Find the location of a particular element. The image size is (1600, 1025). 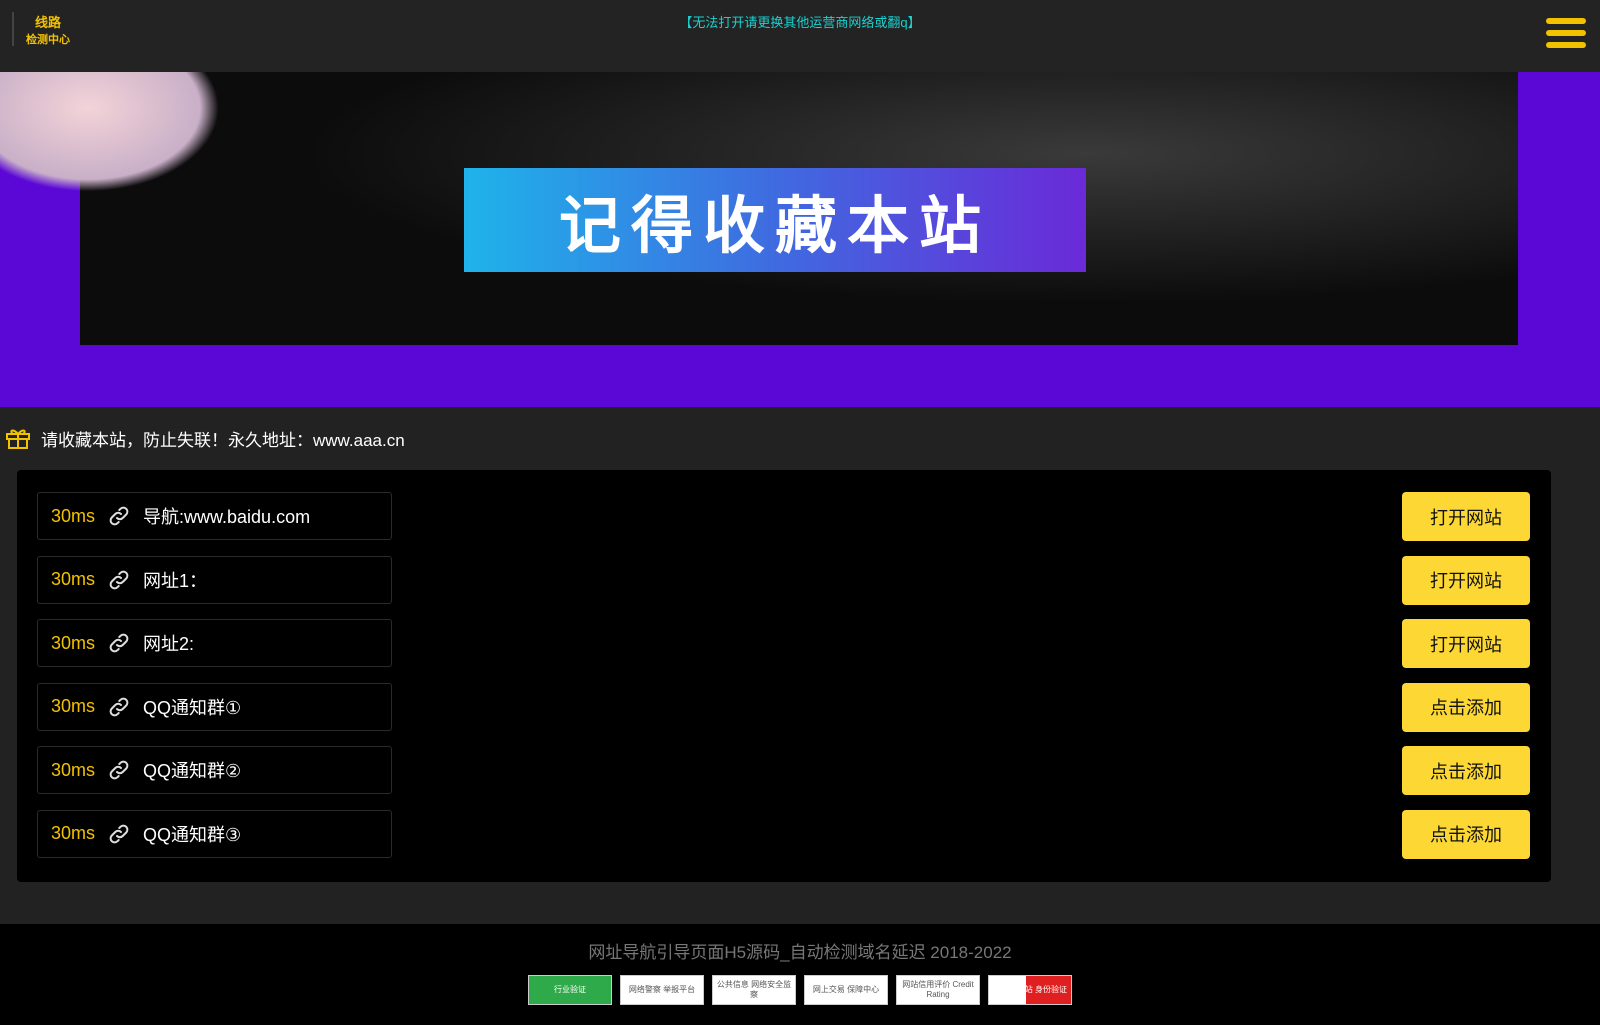

link-label: 网址1： is located at coordinates (175, 580).